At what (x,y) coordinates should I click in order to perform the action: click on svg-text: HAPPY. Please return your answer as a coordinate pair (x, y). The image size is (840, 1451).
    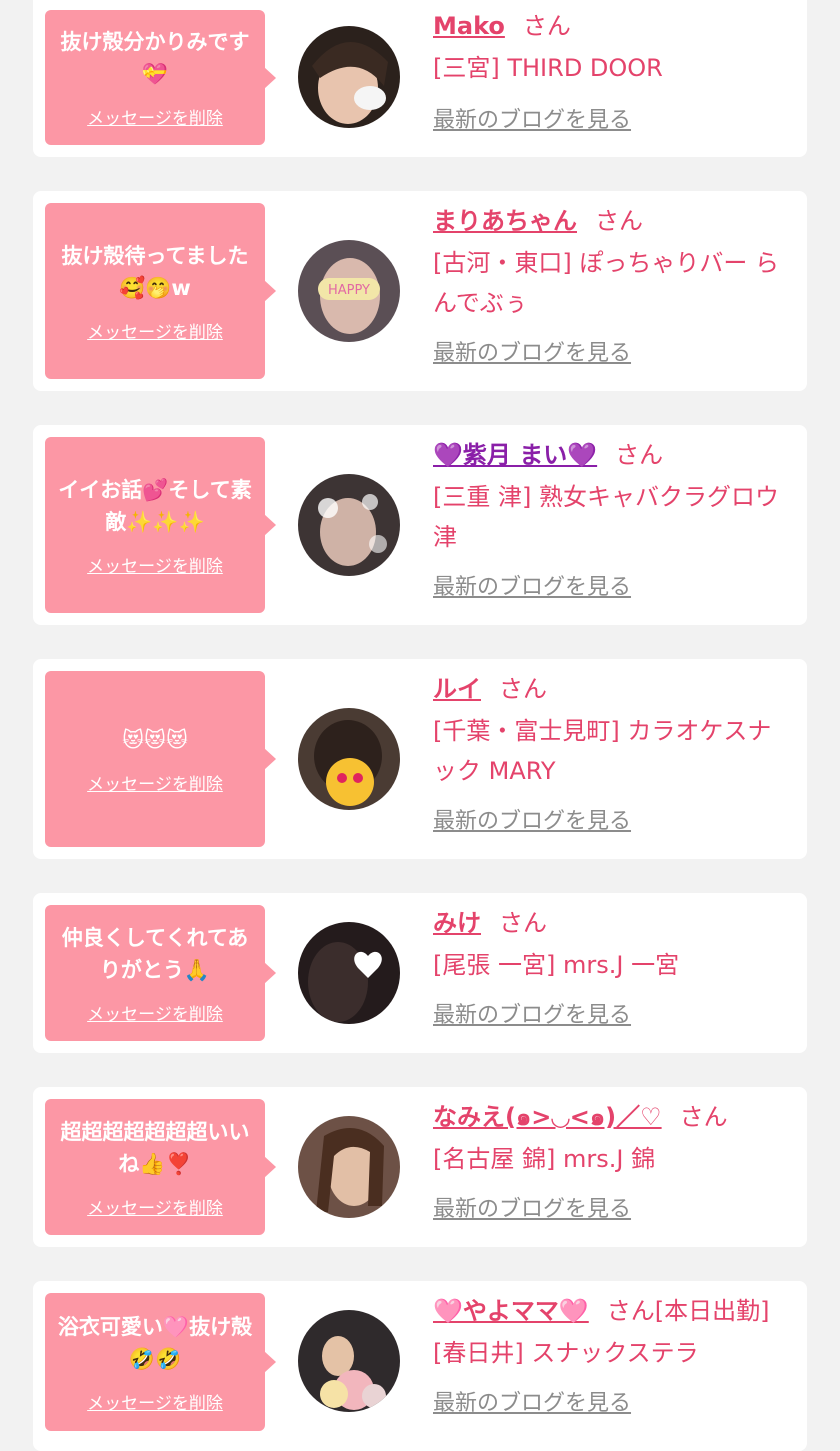
    Looking at the image, I should click on (349, 290).